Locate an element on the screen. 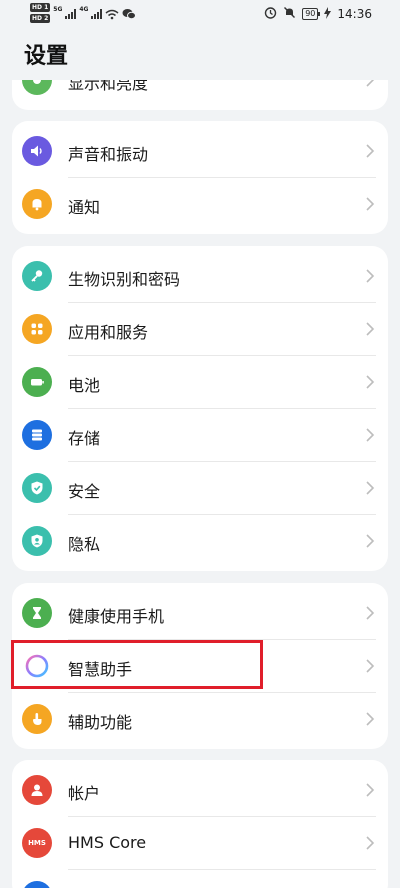 The height and width of the screenshot is (888, 400). hd1-badge: HD 1 is located at coordinates (40, 7).